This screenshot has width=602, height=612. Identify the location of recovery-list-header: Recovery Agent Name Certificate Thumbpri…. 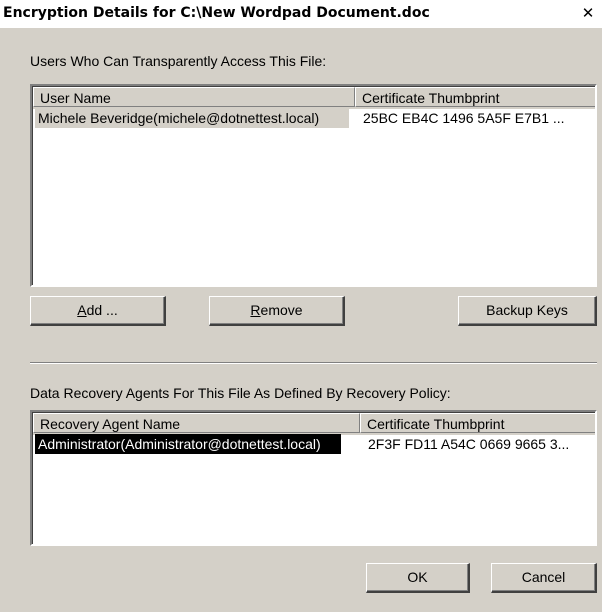
(314, 424).